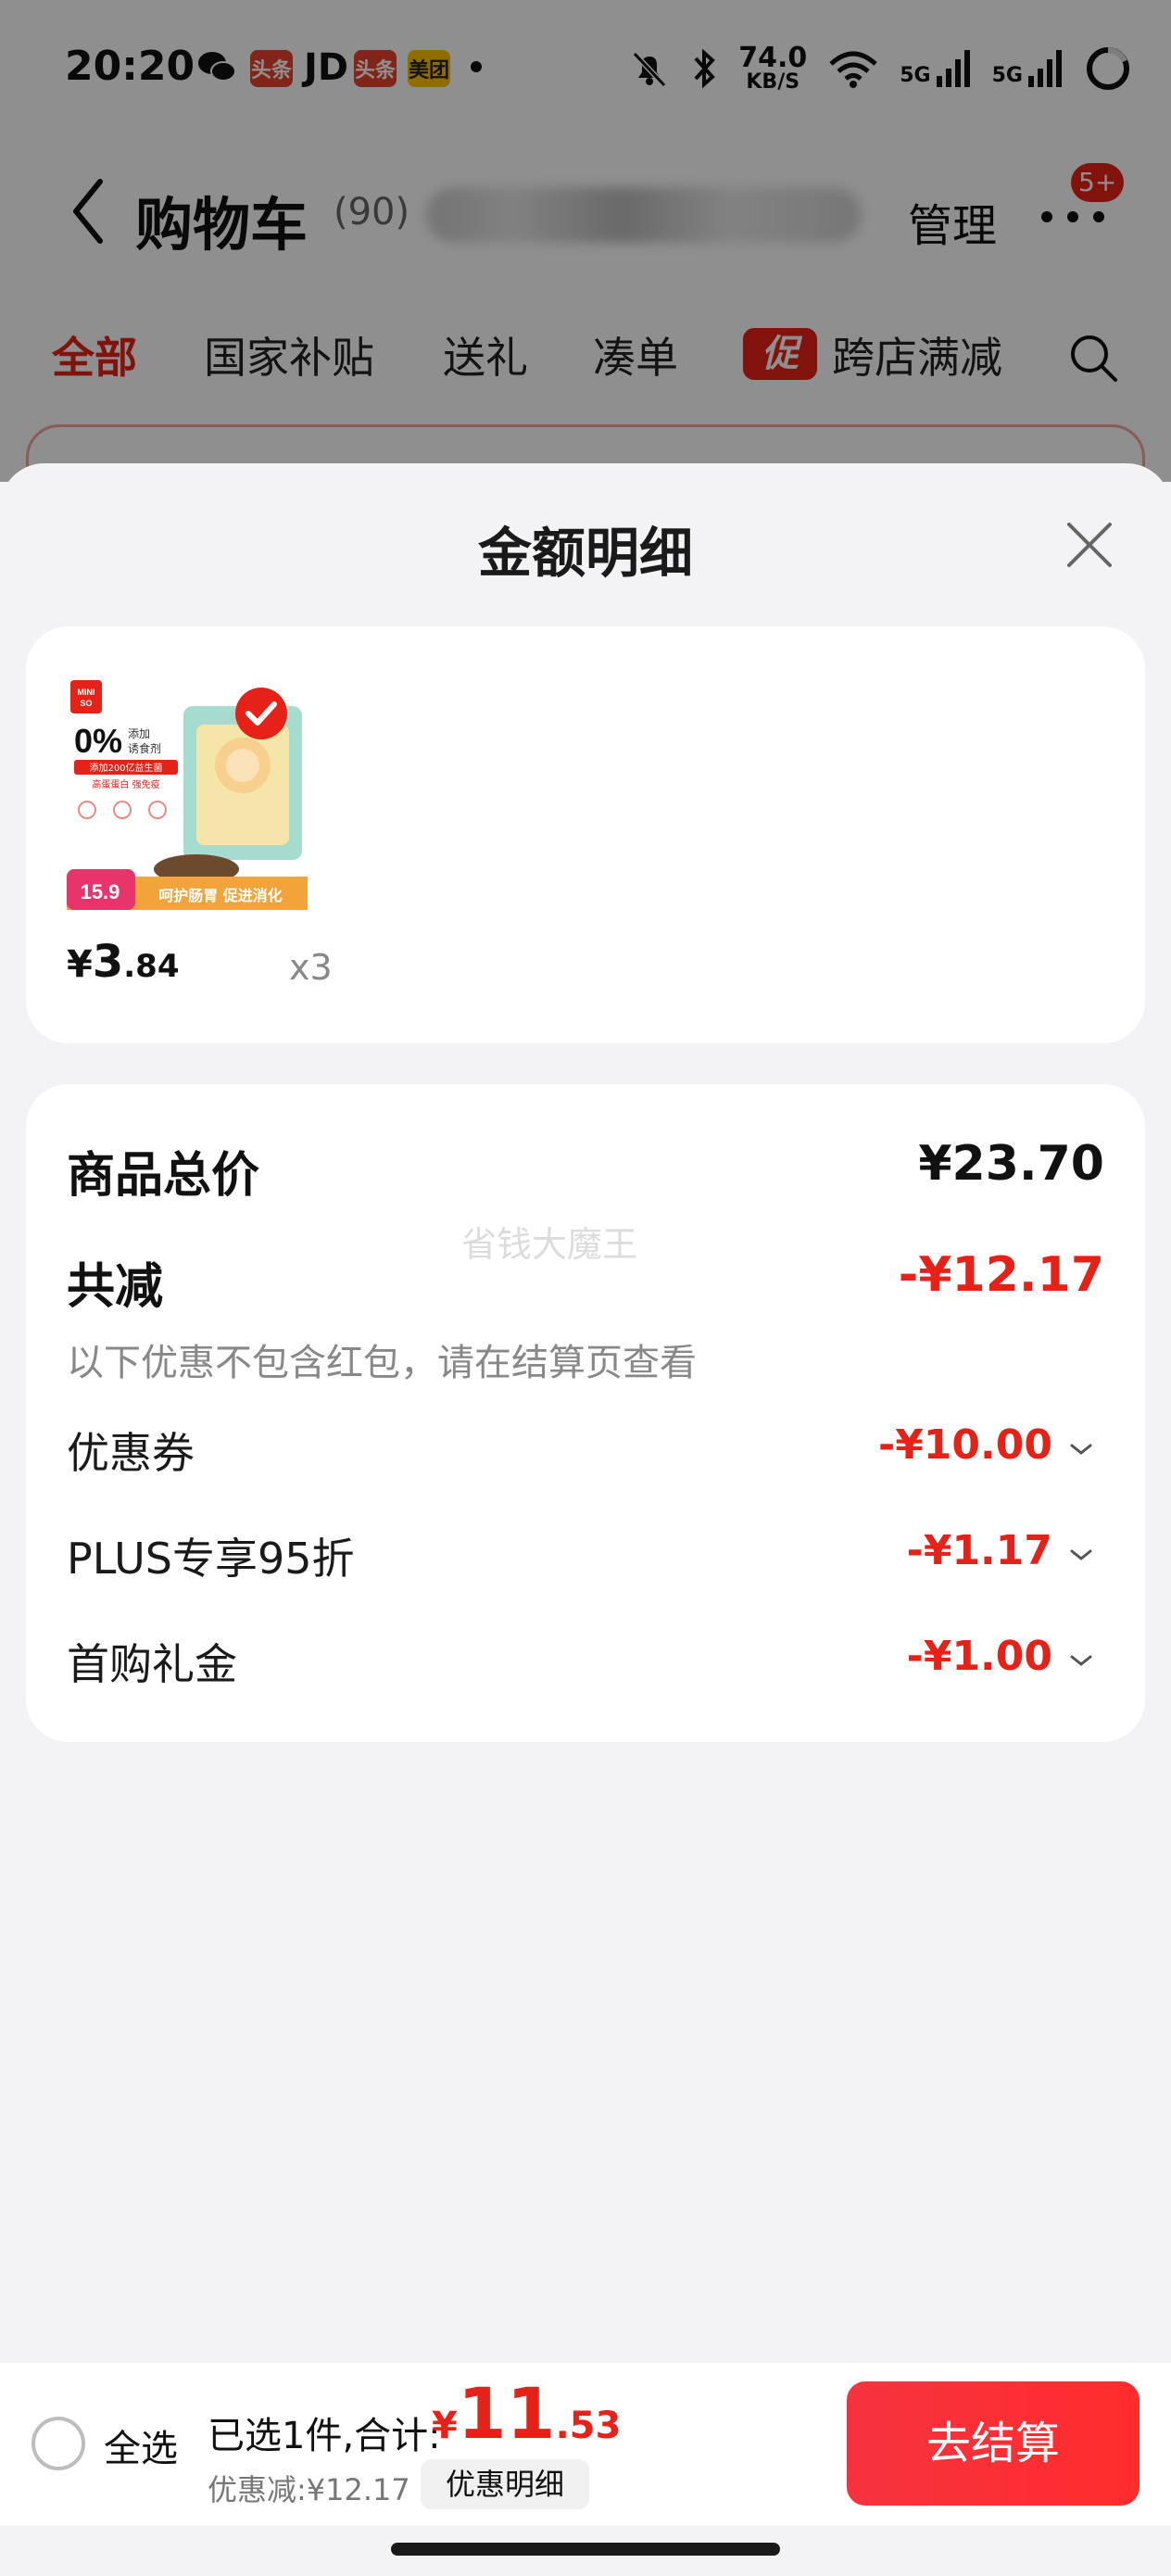  What do you see at coordinates (1001, 1275) in the screenshot?
I see `total-discount-value: -¥12.17` at bounding box center [1001, 1275].